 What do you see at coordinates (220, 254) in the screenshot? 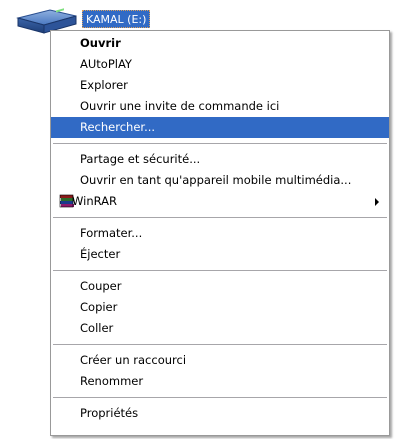
I see `menu-item-eject: Éjecter` at bounding box center [220, 254].